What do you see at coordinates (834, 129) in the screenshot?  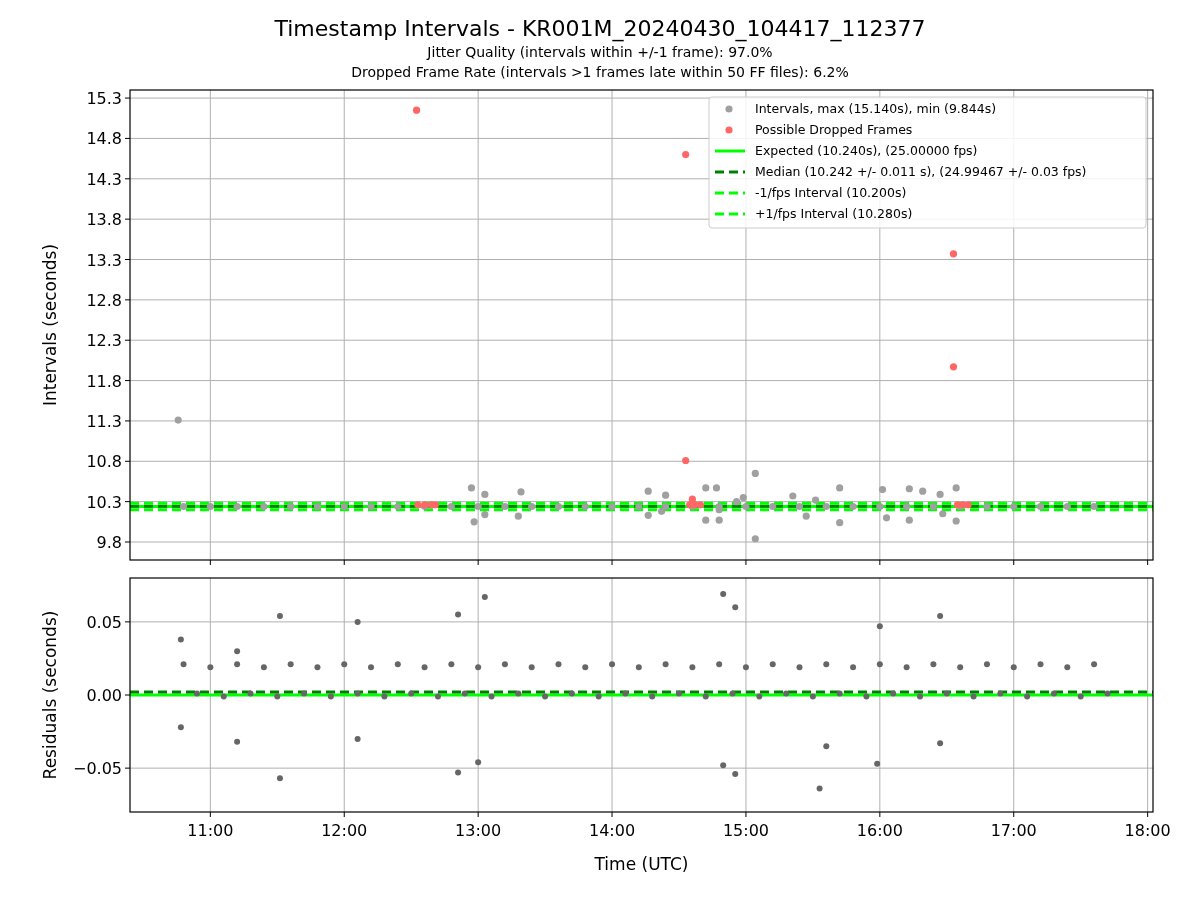 I see `legend-label: Possible Dropped Frames` at bounding box center [834, 129].